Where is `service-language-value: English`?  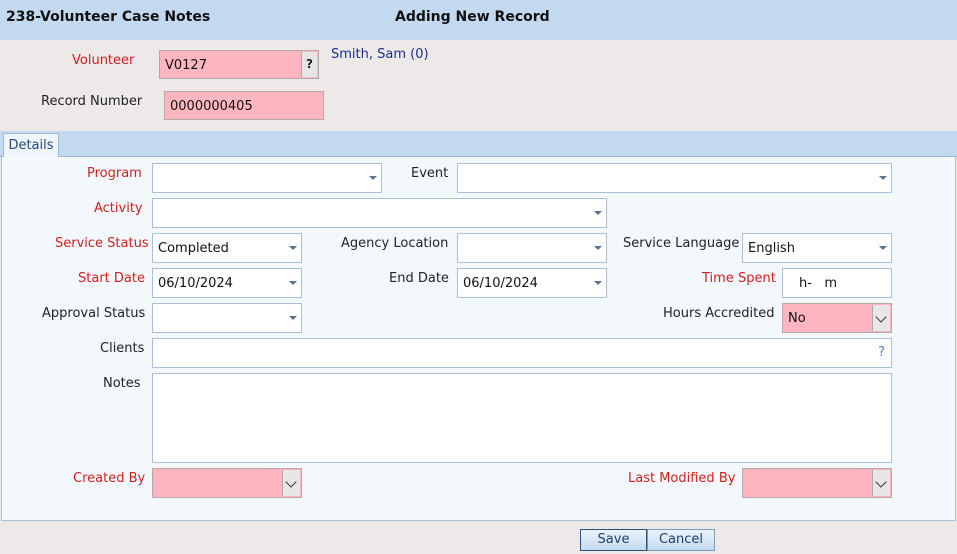
service-language-value: English is located at coordinates (771, 248).